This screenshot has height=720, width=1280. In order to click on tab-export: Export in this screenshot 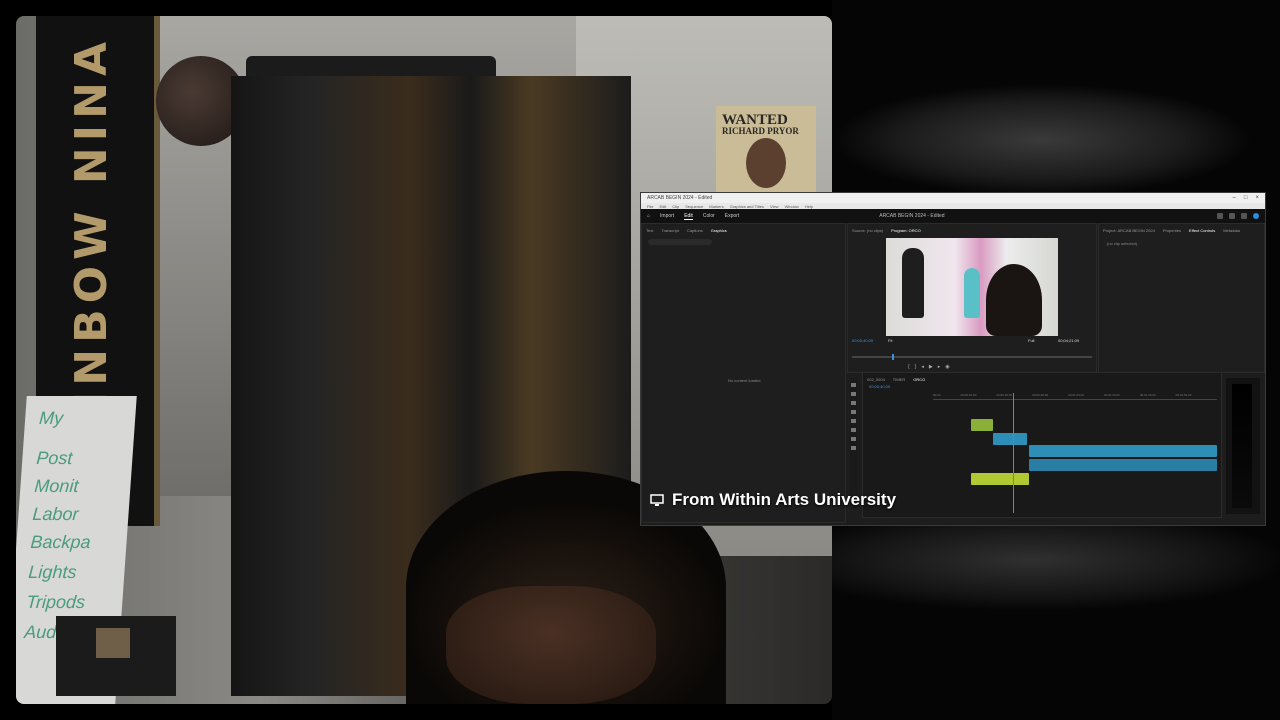, I will do `click(732, 216)`.